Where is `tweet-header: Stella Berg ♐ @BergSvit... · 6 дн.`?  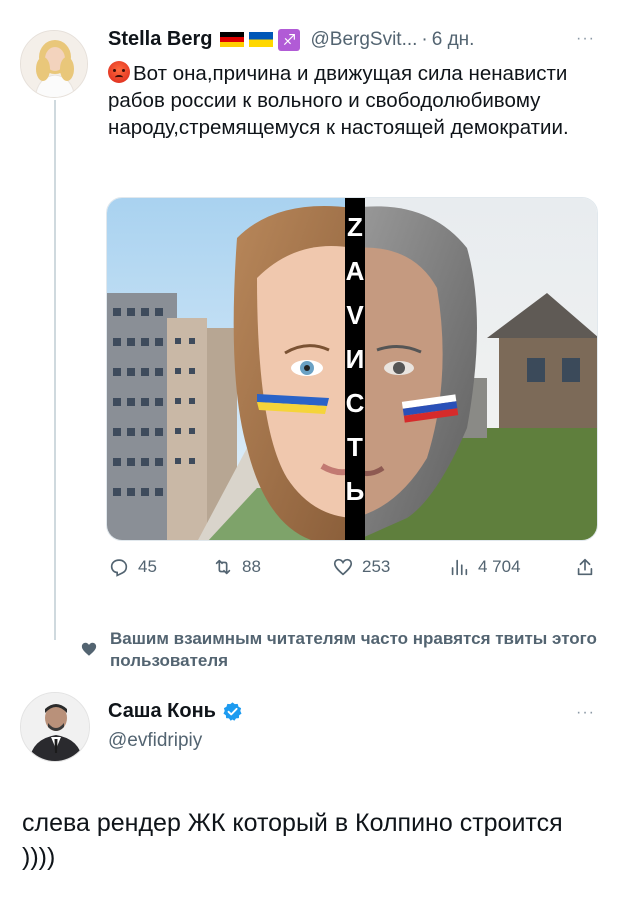
tweet-header: Stella Berg ♐ @BergSvit... · 6 дн. is located at coordinates (291, 39).